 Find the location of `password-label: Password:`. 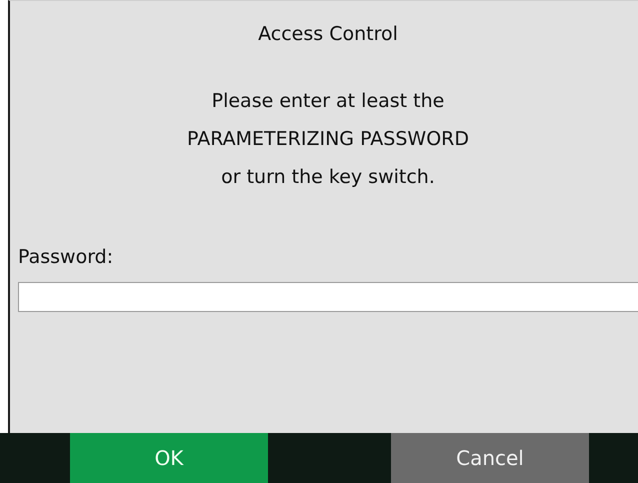

password-label: Password: is located at coordinates (66, 257).